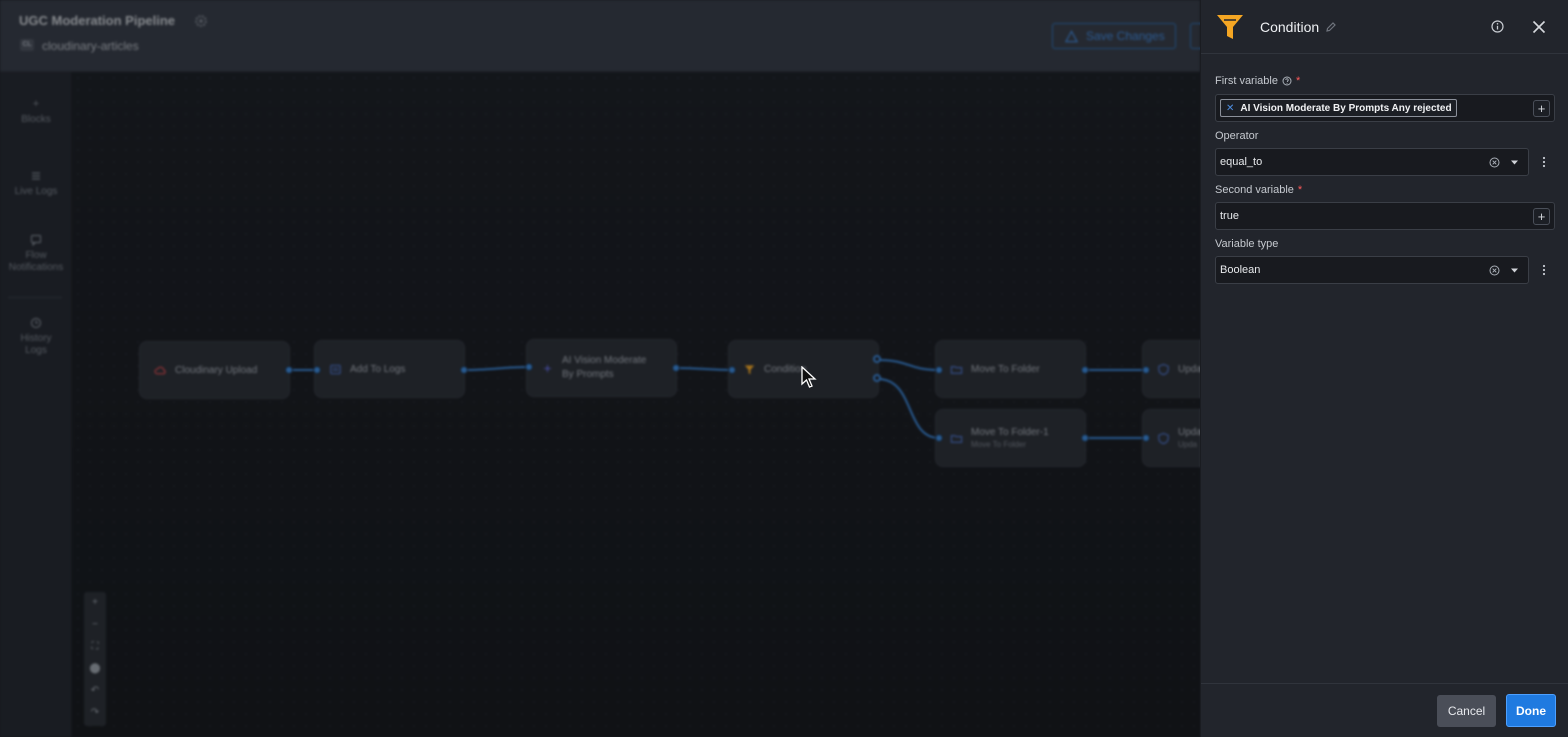 The height and width of the screenshot is (737, 1568). Describe the element at coordinates (1230, 27) in the screenshot. I see `funnel-icon` at that location.